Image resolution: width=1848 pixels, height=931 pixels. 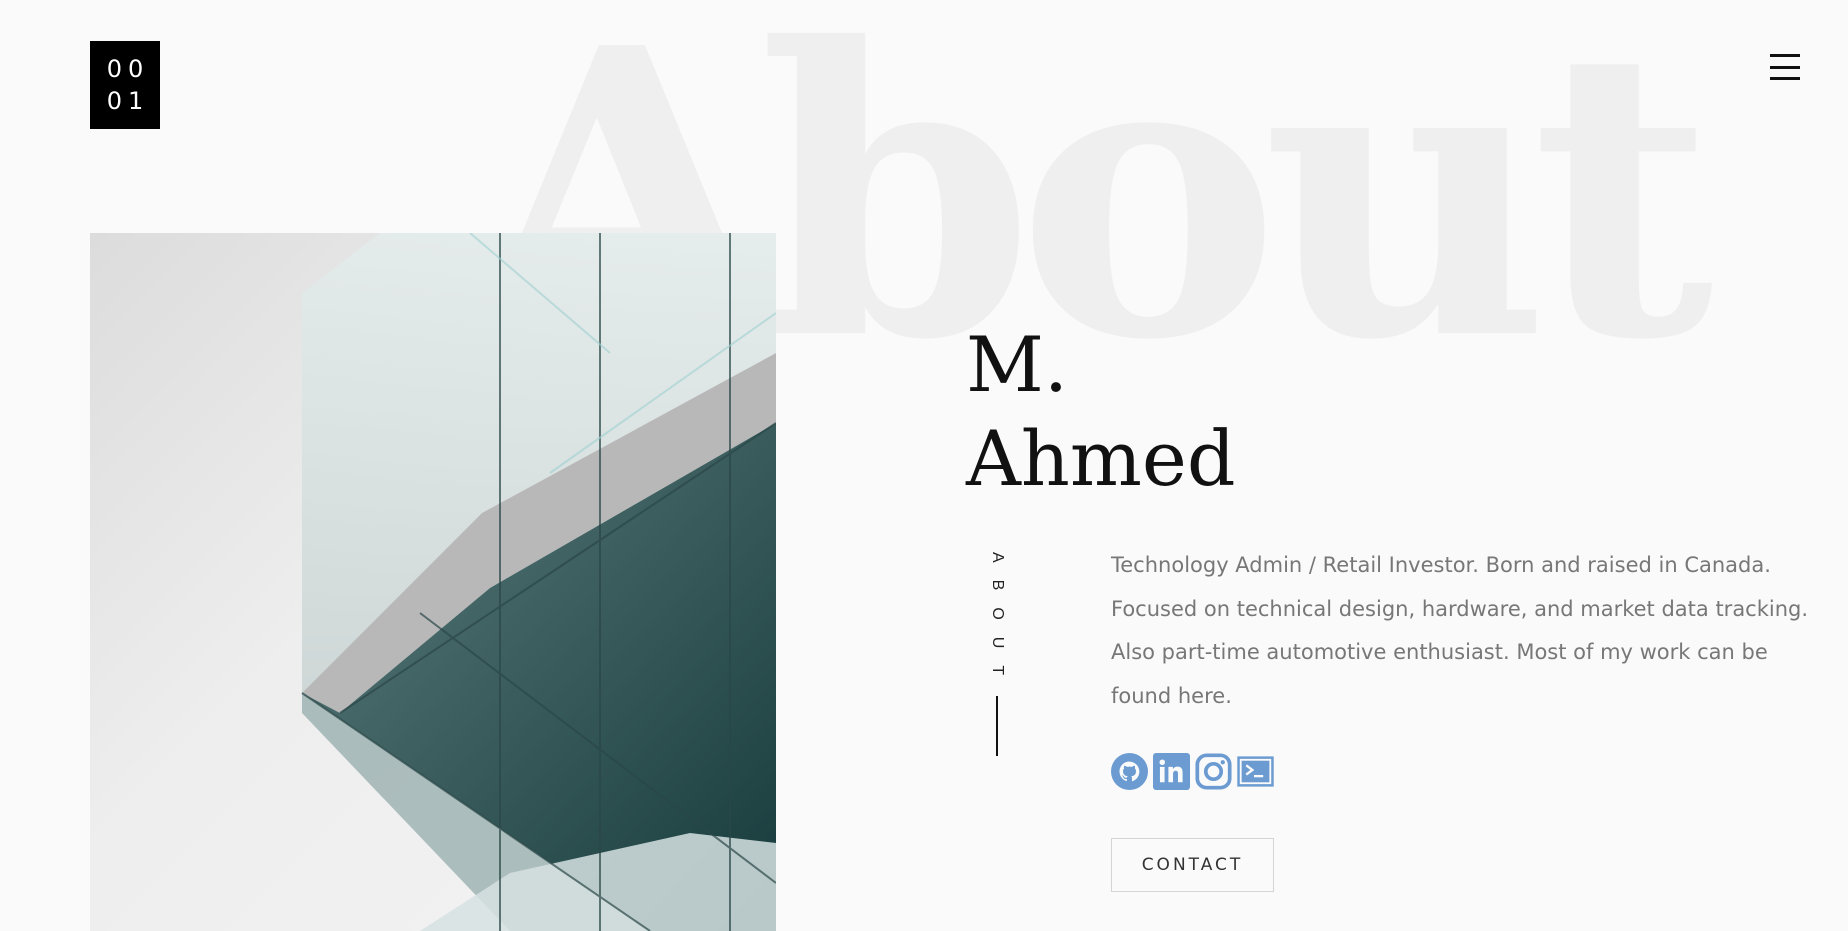 What do you see at coordinates (128, 101) in the screenshot?
I see `logo-line-2: 01` at bounding box center [128, 101].